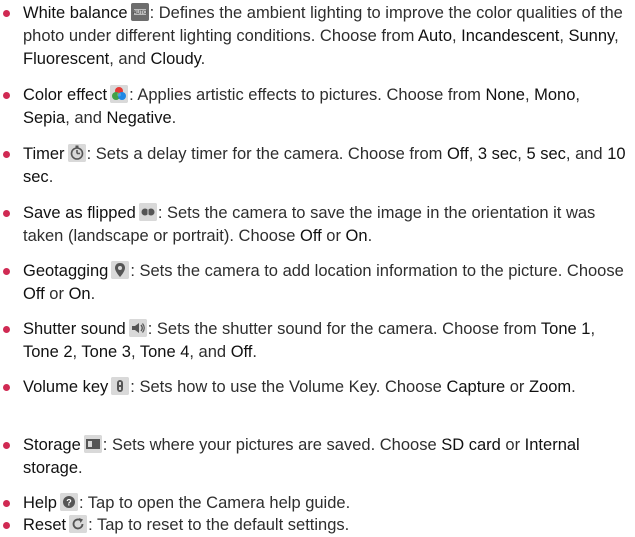 The image size is (635, 537). Describe the element at coordinates (66, 387) in the screenshot. I see `setting-name: Volume key` at that location.